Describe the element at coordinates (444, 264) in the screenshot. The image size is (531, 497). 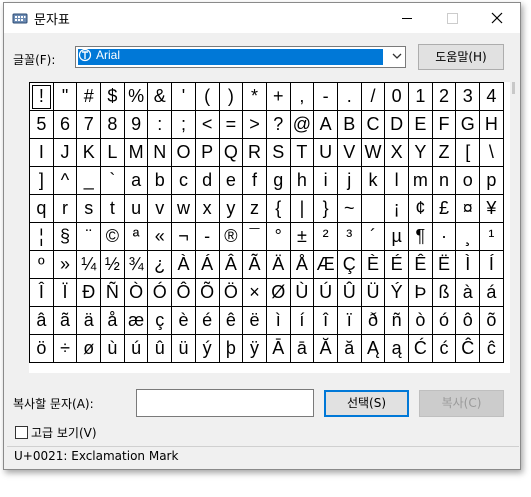
I see `character-cell: Ë` at that location.